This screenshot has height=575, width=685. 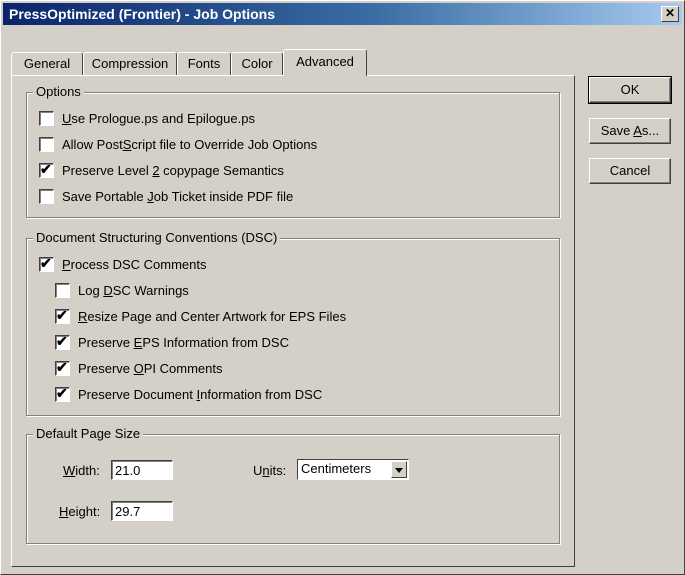 I want to click on tab-compression: Compression, so click(x=130, y=63).